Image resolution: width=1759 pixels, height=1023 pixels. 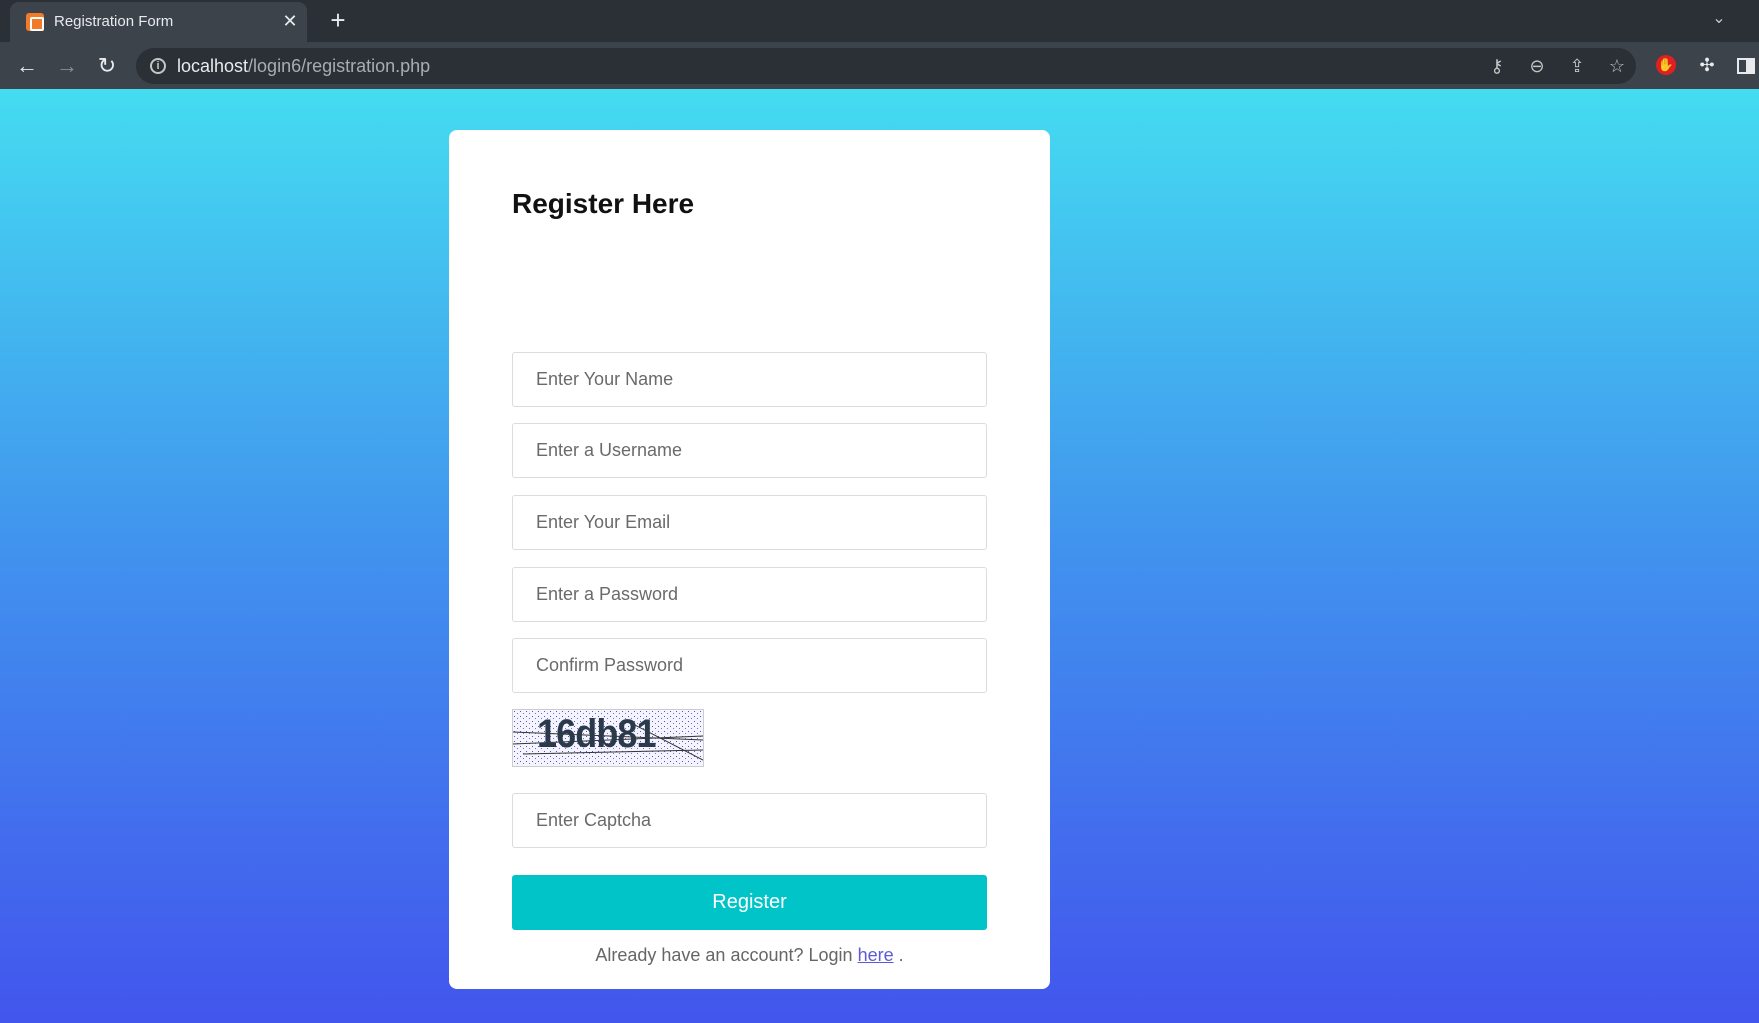 What do you see at coordinates (1617, 66) in the screenshot?
I see `bookmark-star-icon: ☆` at bounding box center [1617, 66].